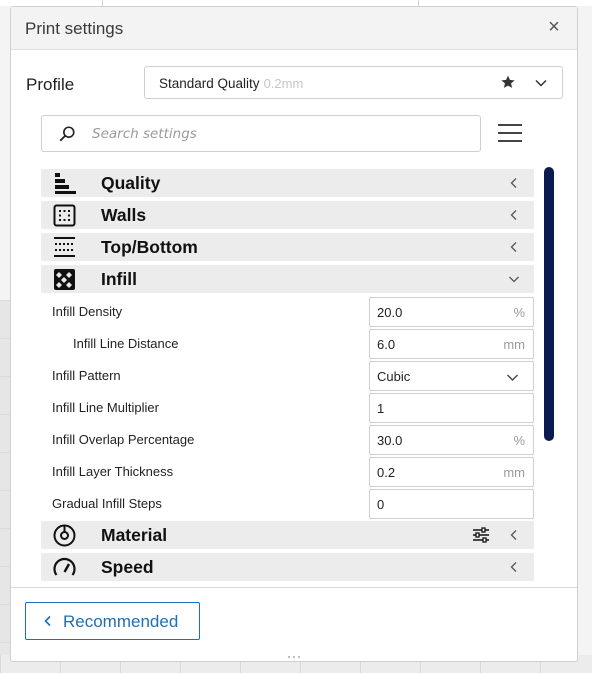  Describe the element at coordinates (67, 134) in the screenshot. I see `search-icon` at that location.